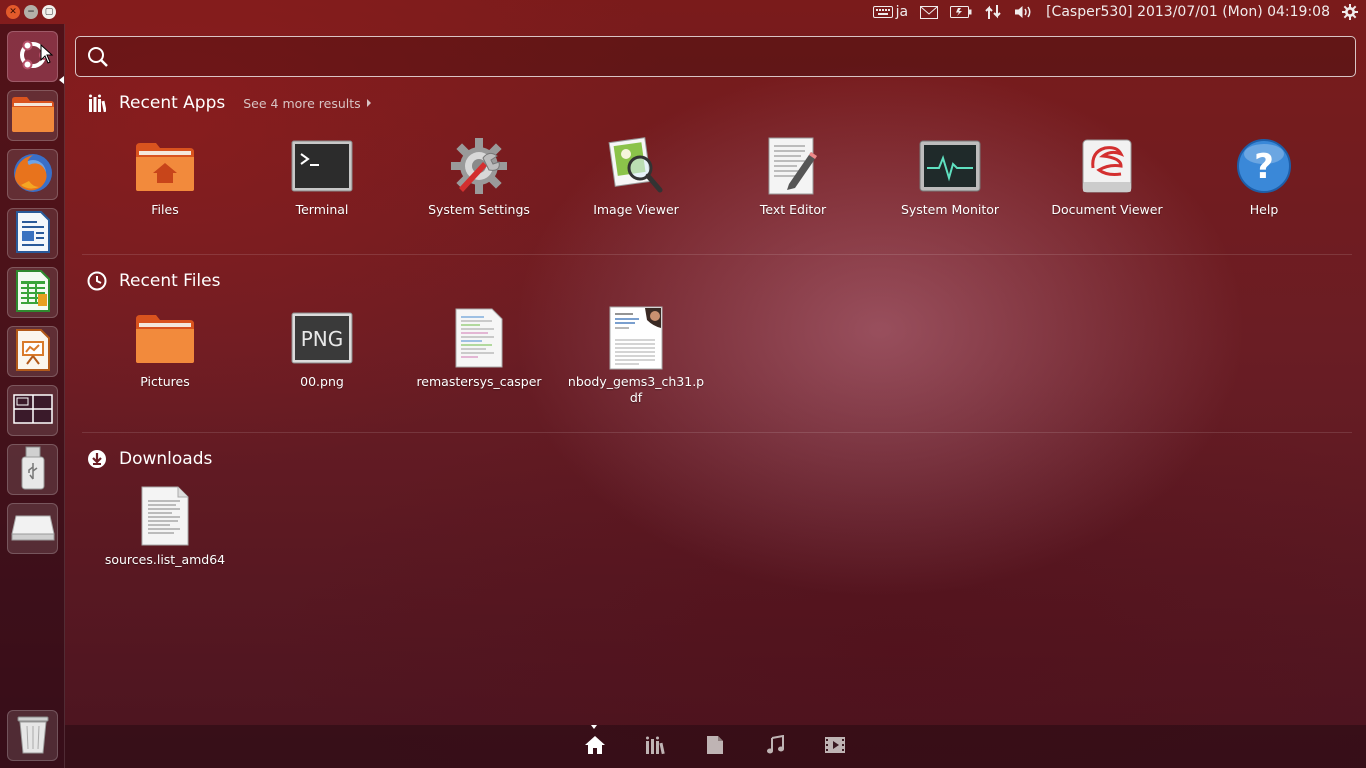  I want to click on app-tile-files: Files, so click(165, 176).